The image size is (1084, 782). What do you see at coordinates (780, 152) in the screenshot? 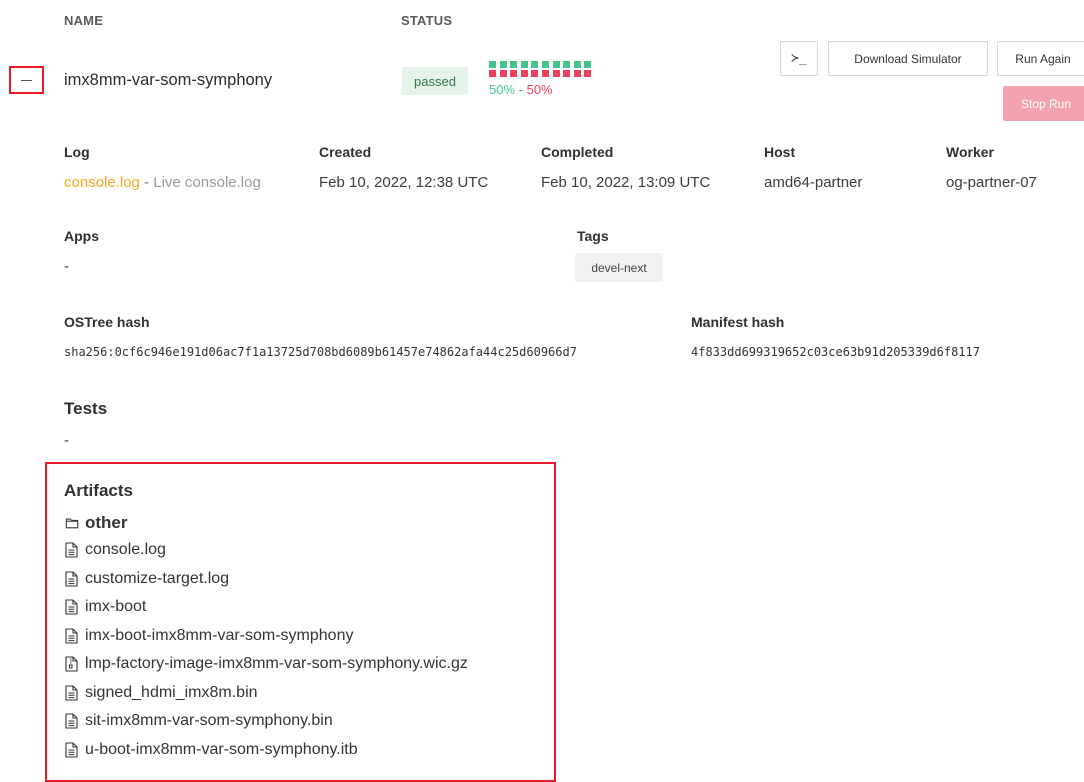
I see `host-label: Host` at bounding box center [780, 152].